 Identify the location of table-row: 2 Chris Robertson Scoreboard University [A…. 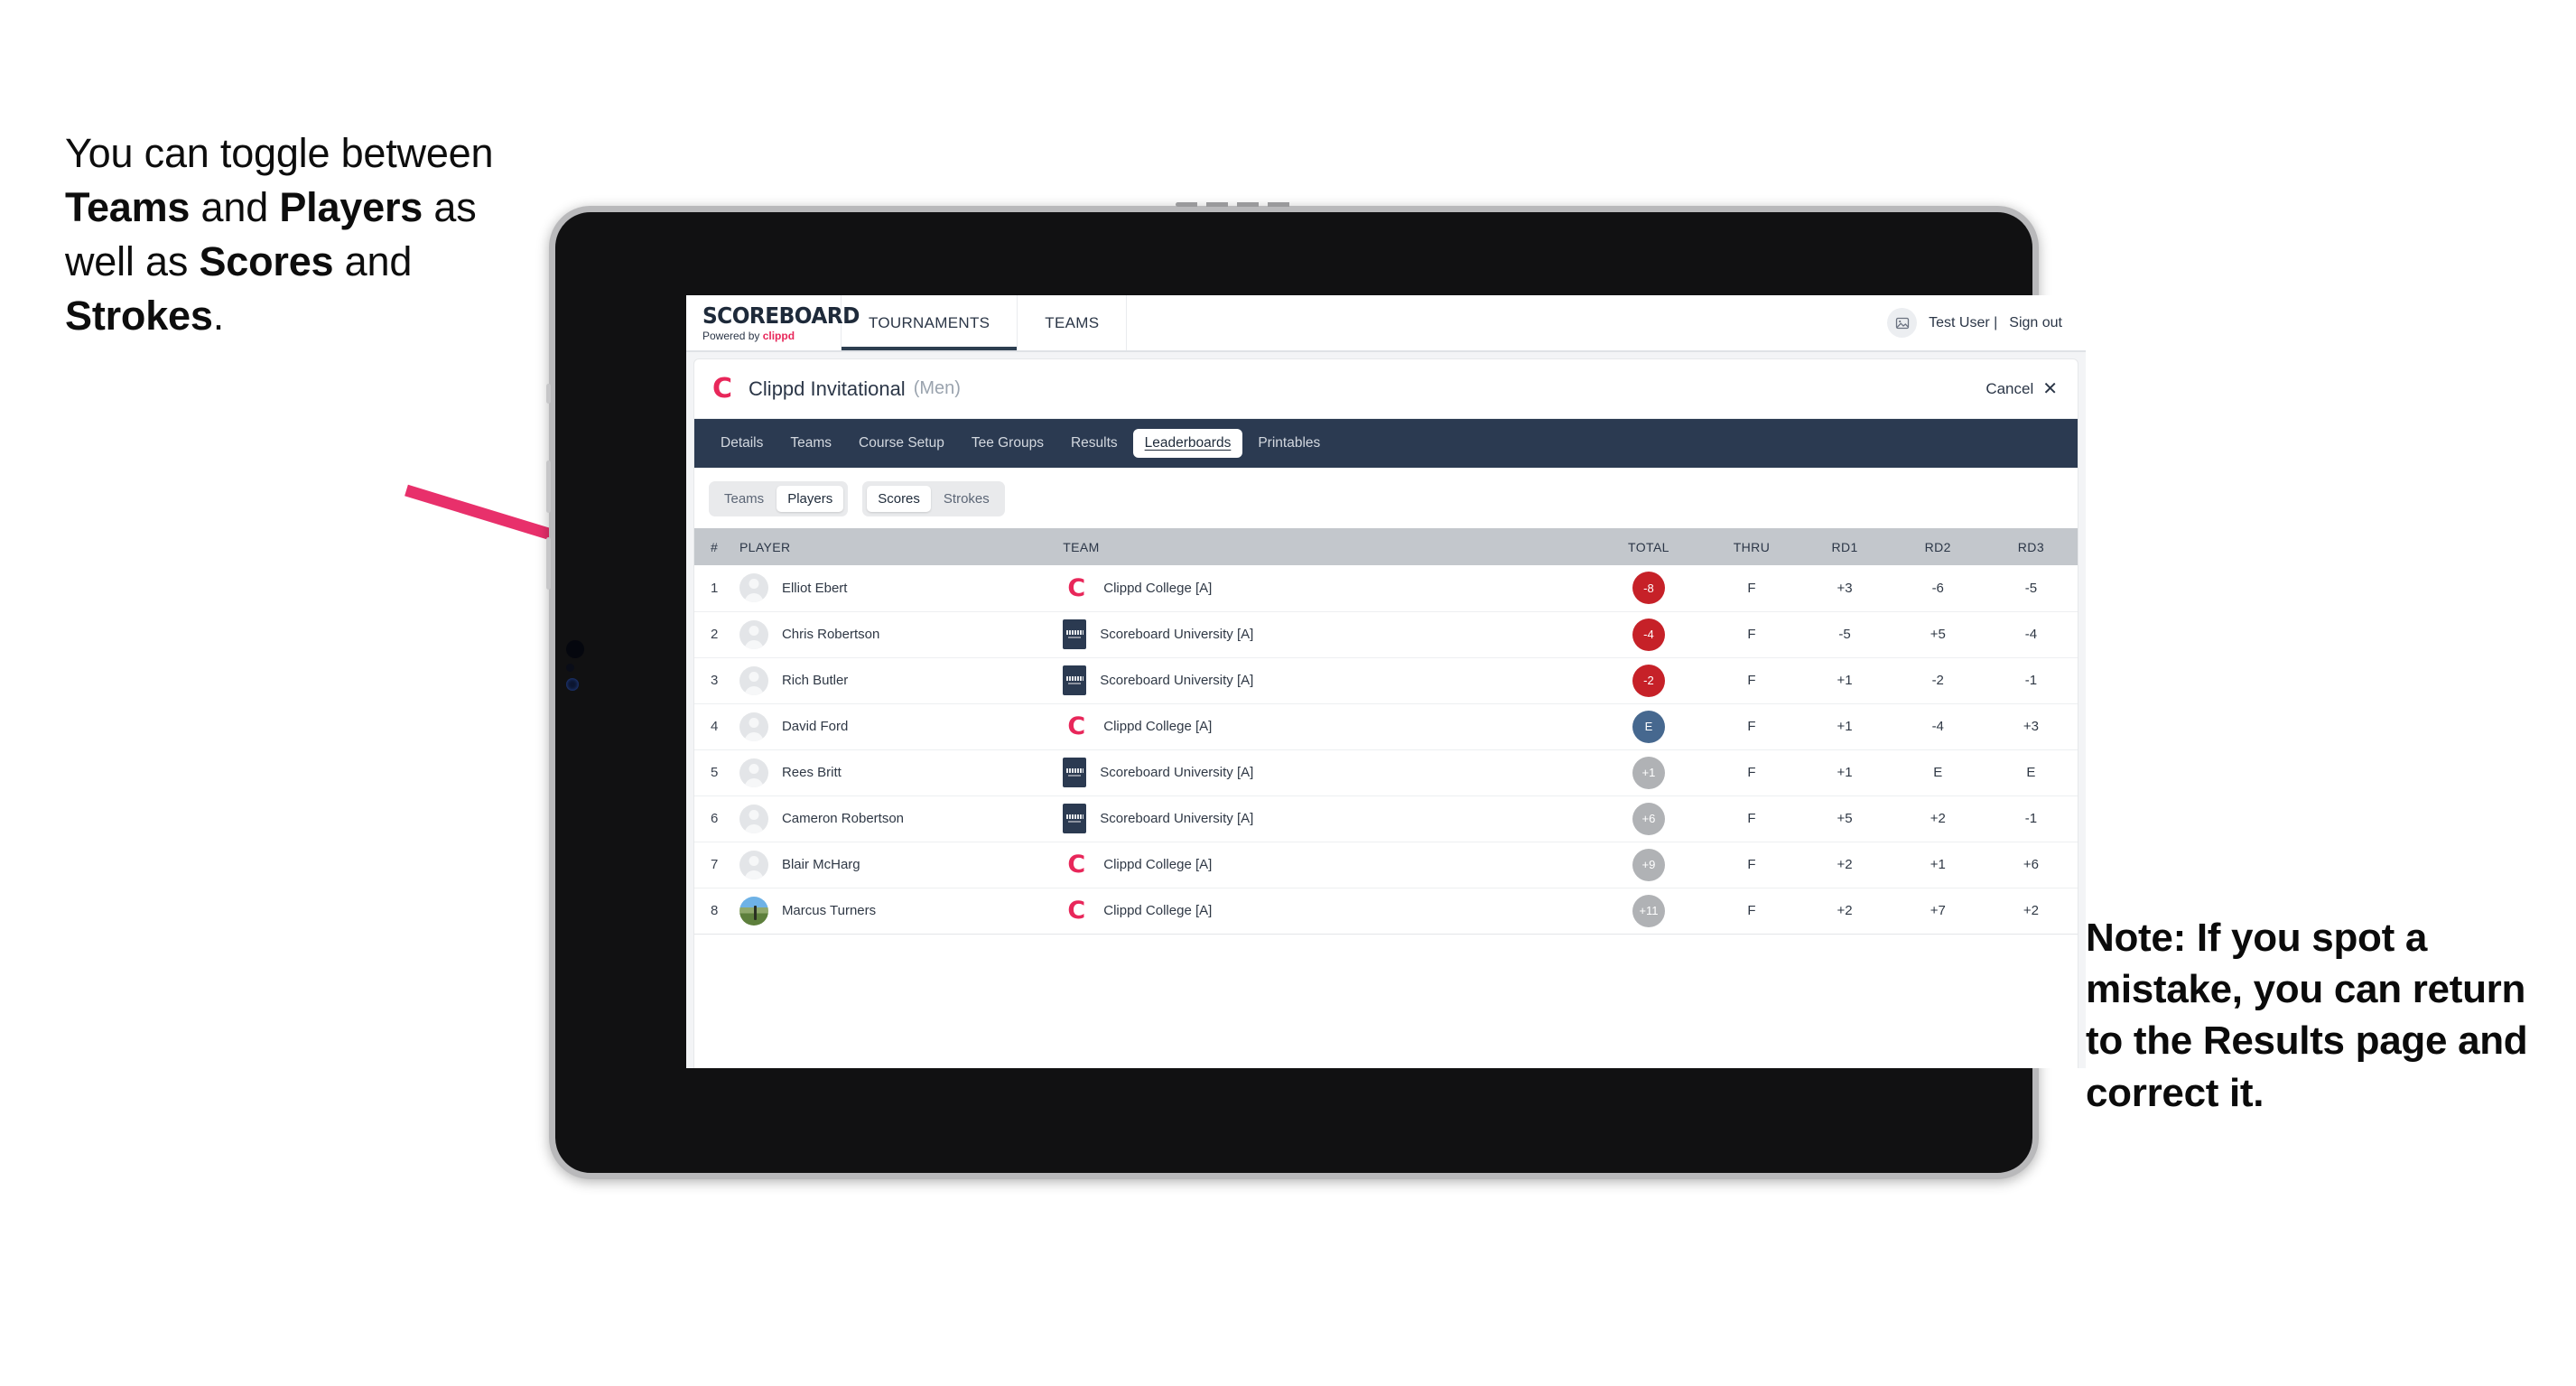
(1386, 634).